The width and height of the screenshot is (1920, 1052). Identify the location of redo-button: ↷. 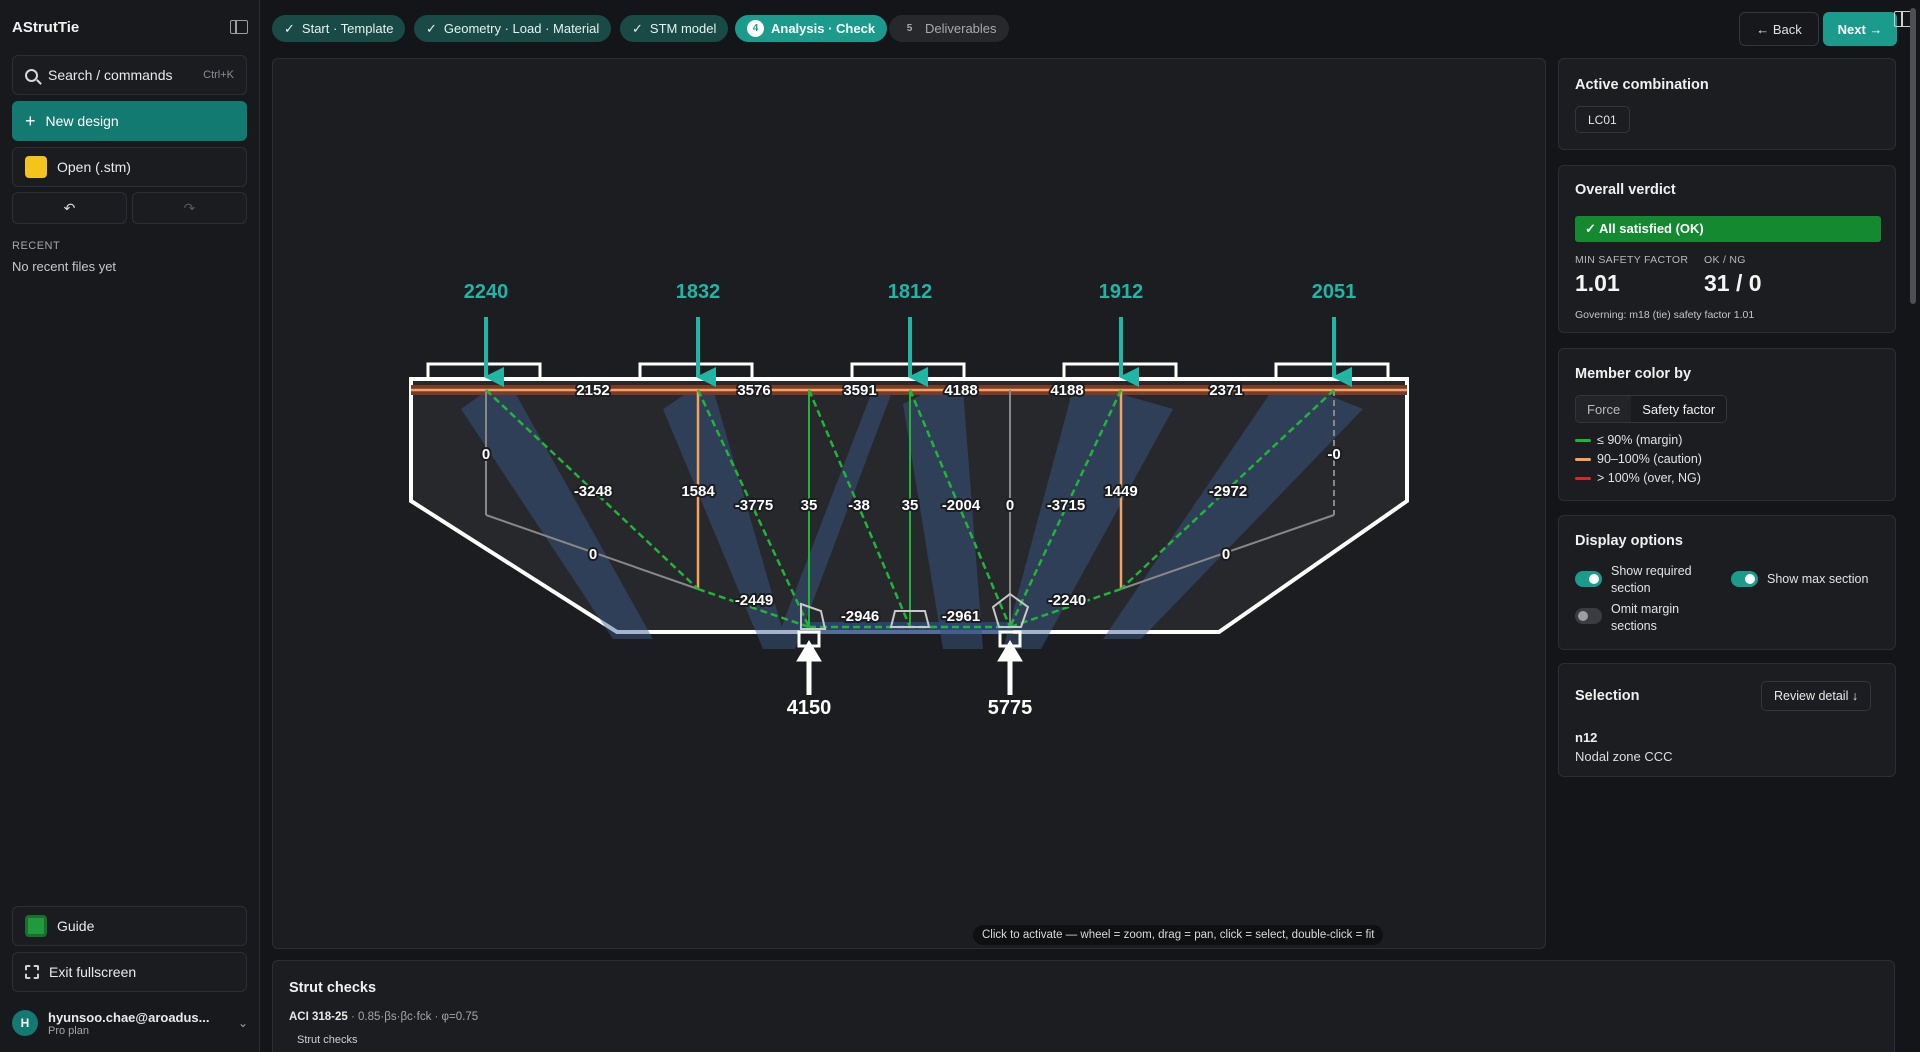
(189, 208).